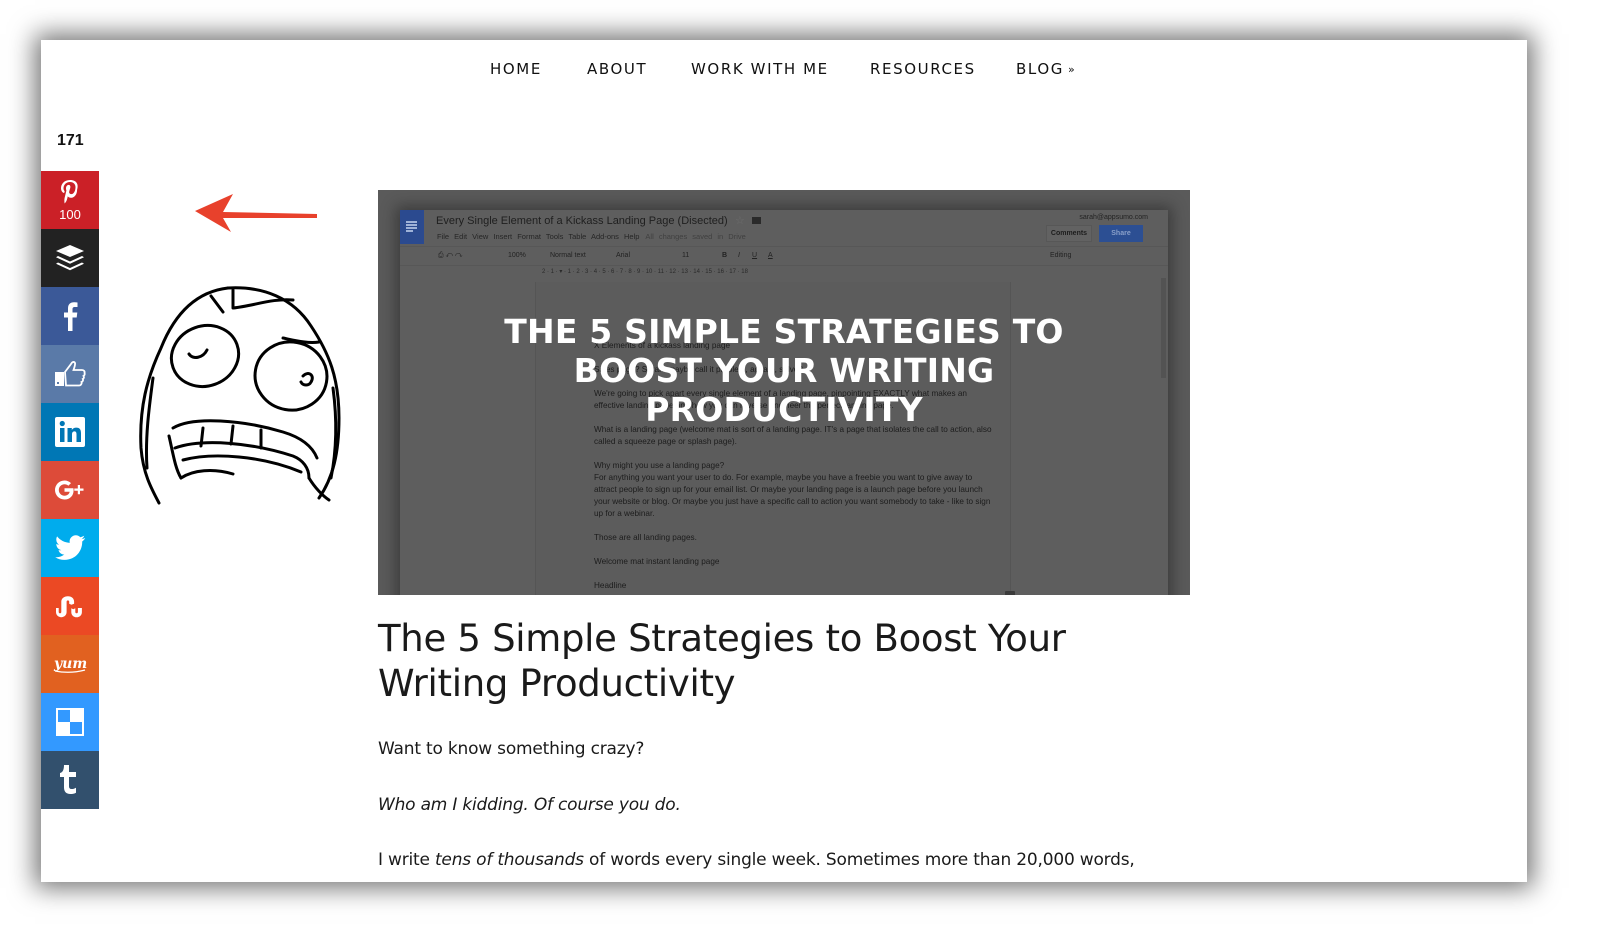  I want to click on text-color-icon: A, so click(770, 255).